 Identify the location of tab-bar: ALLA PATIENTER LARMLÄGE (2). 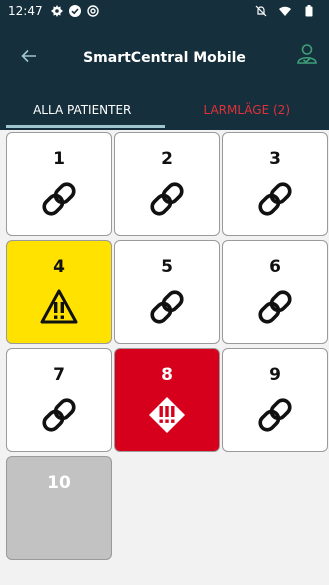
(164, 110).